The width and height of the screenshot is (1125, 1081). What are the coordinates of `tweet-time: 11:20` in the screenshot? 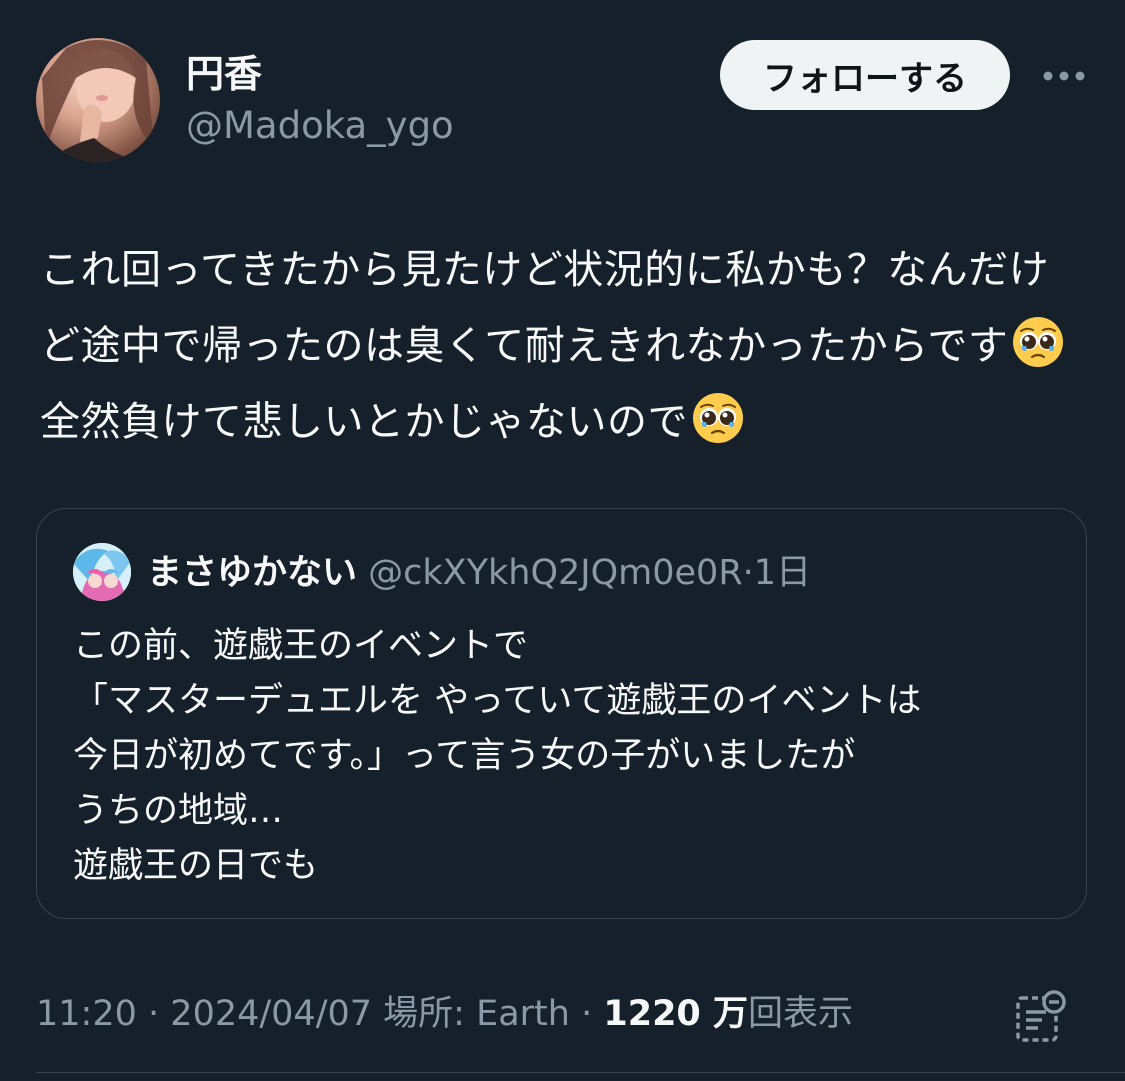 It's located at (86, 1014).